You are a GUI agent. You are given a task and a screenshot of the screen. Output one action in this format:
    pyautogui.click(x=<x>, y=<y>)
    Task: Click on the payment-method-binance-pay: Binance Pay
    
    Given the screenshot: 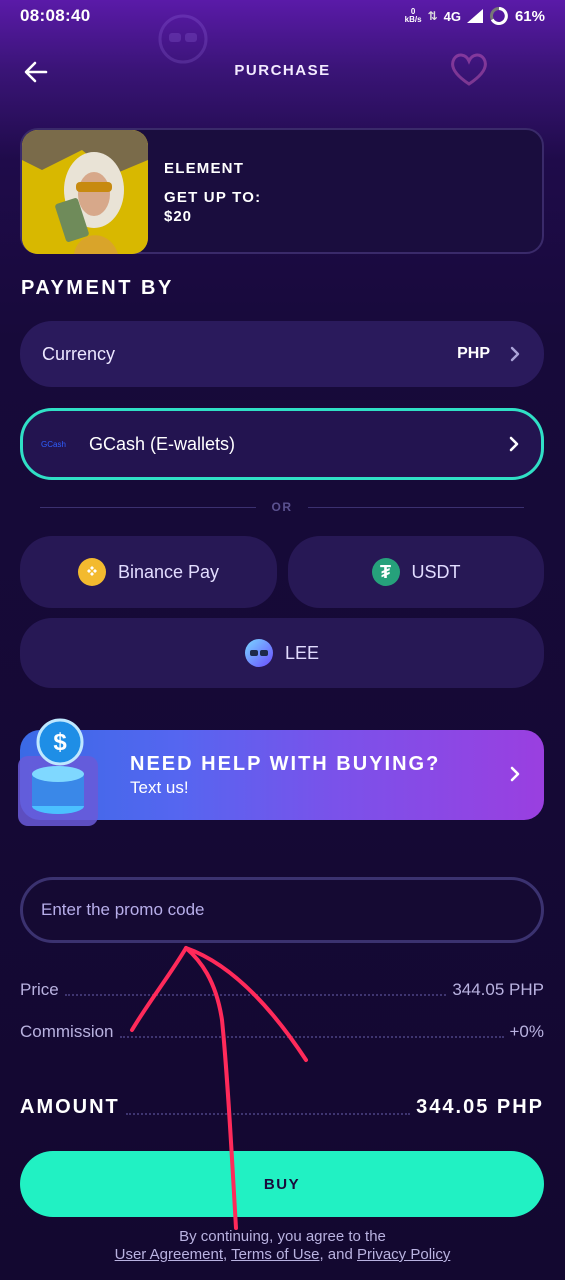 What is the action you would take?
    pyautogui.click(x=148, y=572)
    